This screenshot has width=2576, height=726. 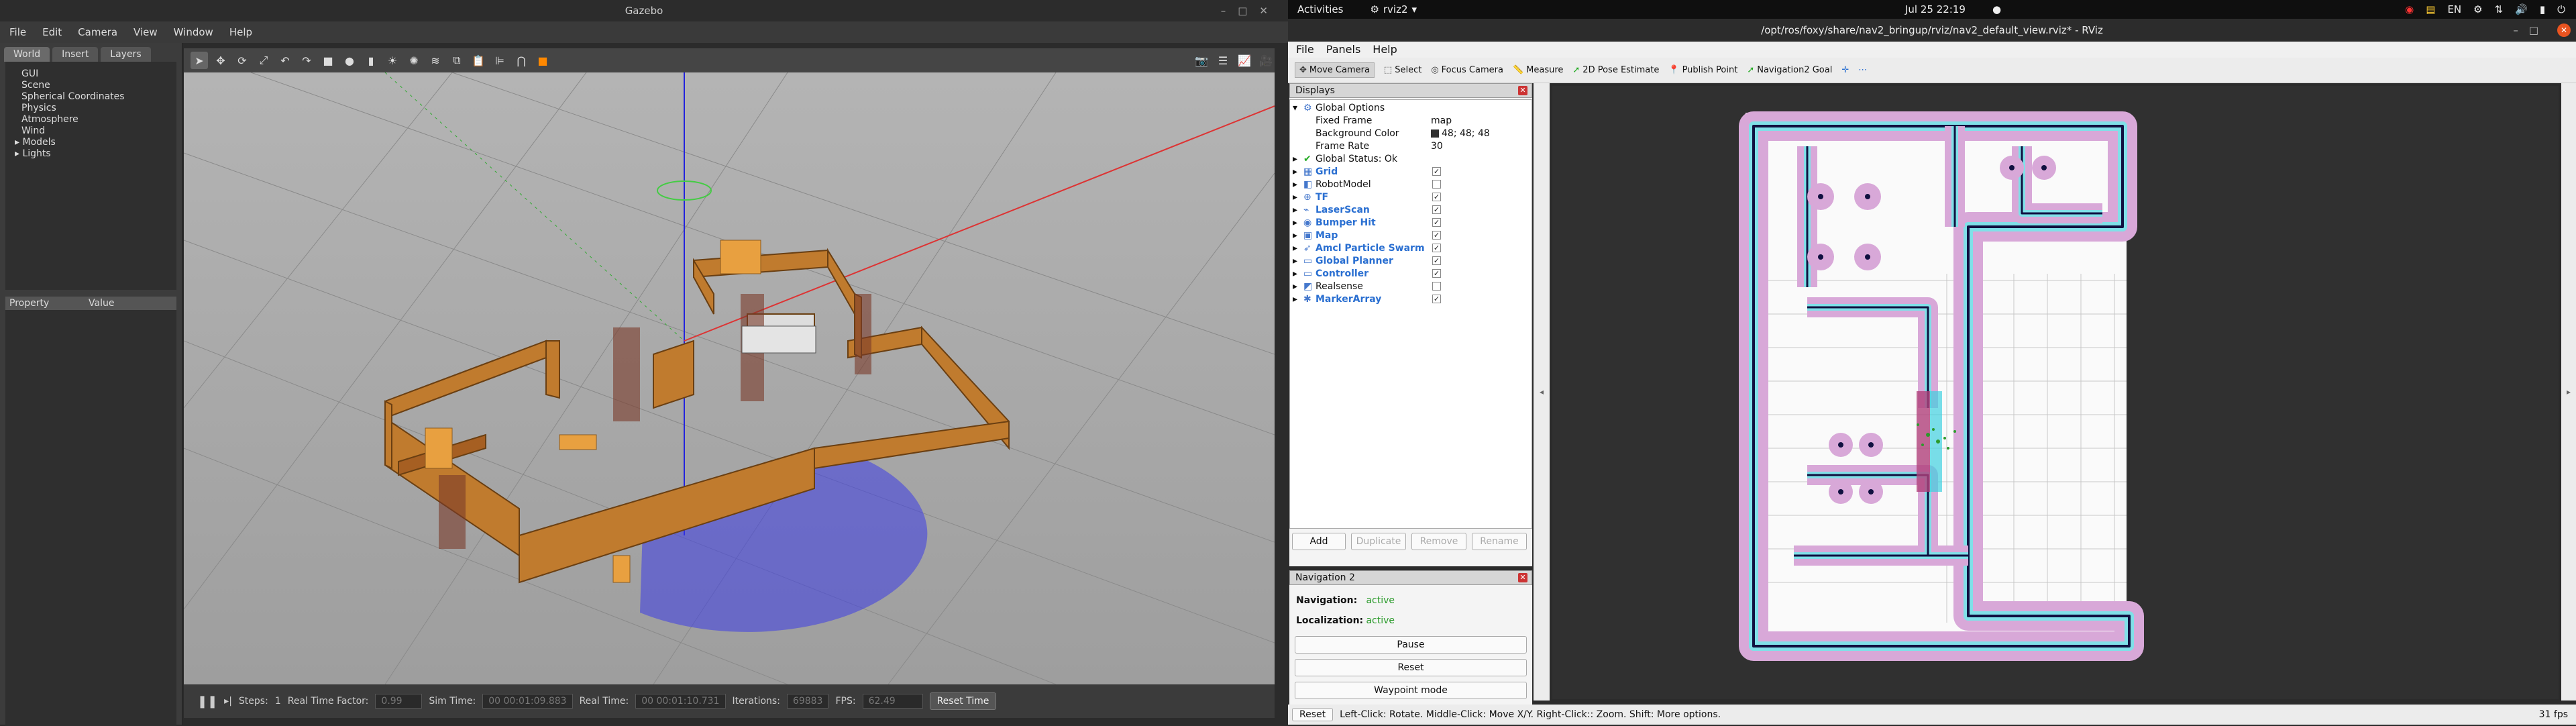 I want to click on pause-icon: ❚❚, so click(x=207, y=702).